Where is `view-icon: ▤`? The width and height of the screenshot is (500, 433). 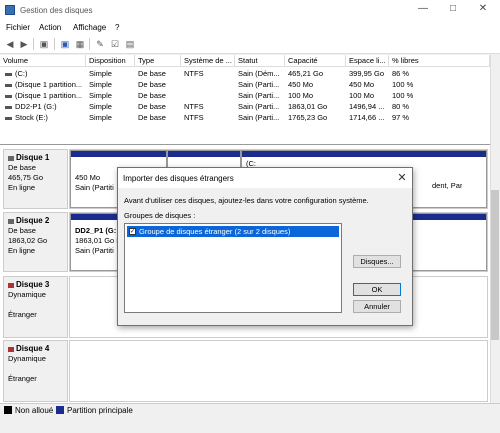
view-icon: ▤ is located at coordinates (130, 44).